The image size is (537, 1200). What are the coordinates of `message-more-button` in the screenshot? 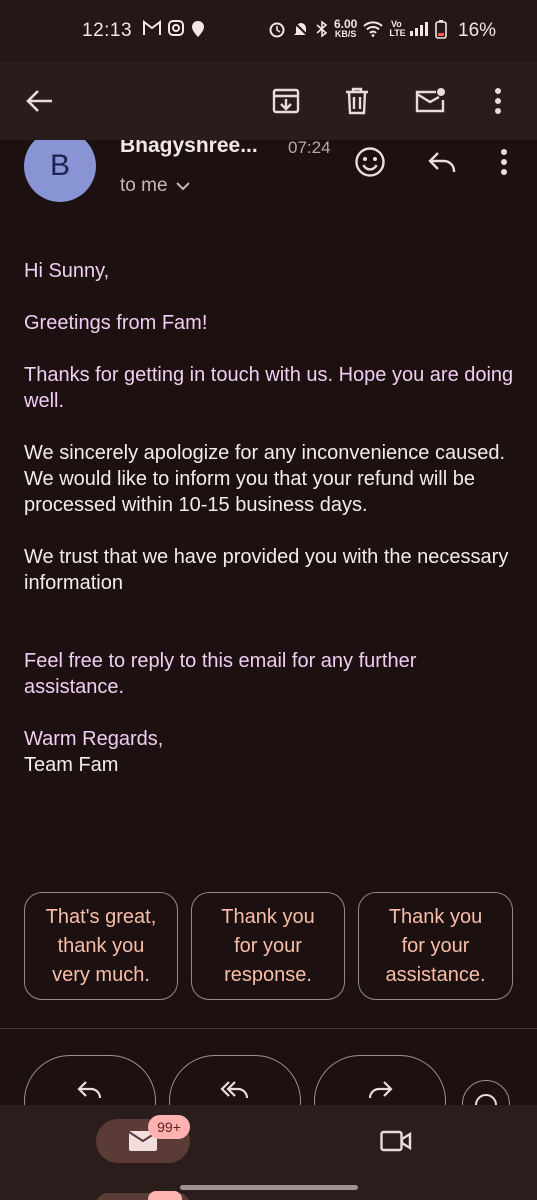 It's located at (504, 162).